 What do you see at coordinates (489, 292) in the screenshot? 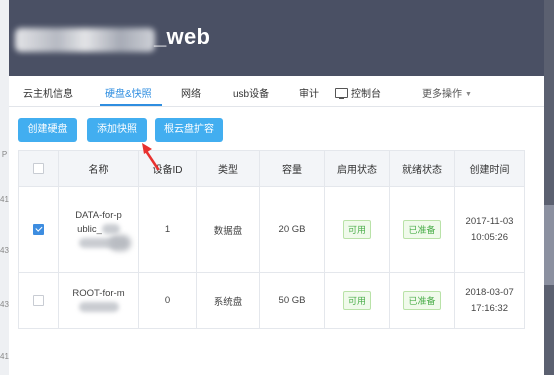
I see `created-date: 2018-03-07` at bounding box center [489, 292].